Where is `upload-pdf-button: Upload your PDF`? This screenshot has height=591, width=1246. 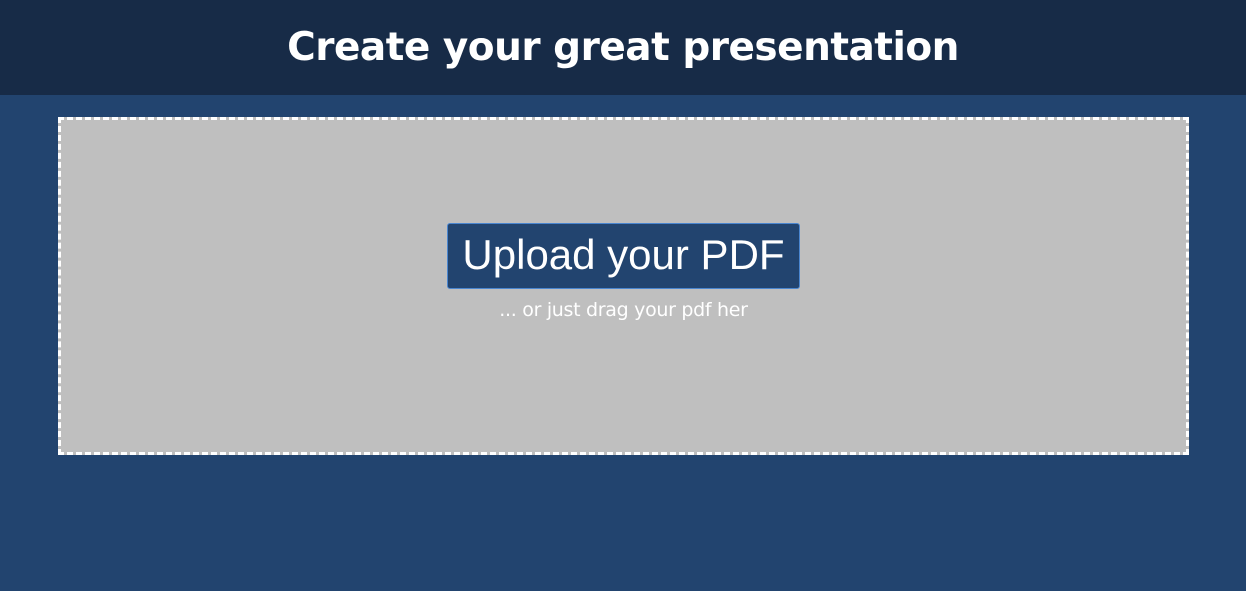 upload-pdf-button: Upload your PDF is located at coordinates (623, 256).